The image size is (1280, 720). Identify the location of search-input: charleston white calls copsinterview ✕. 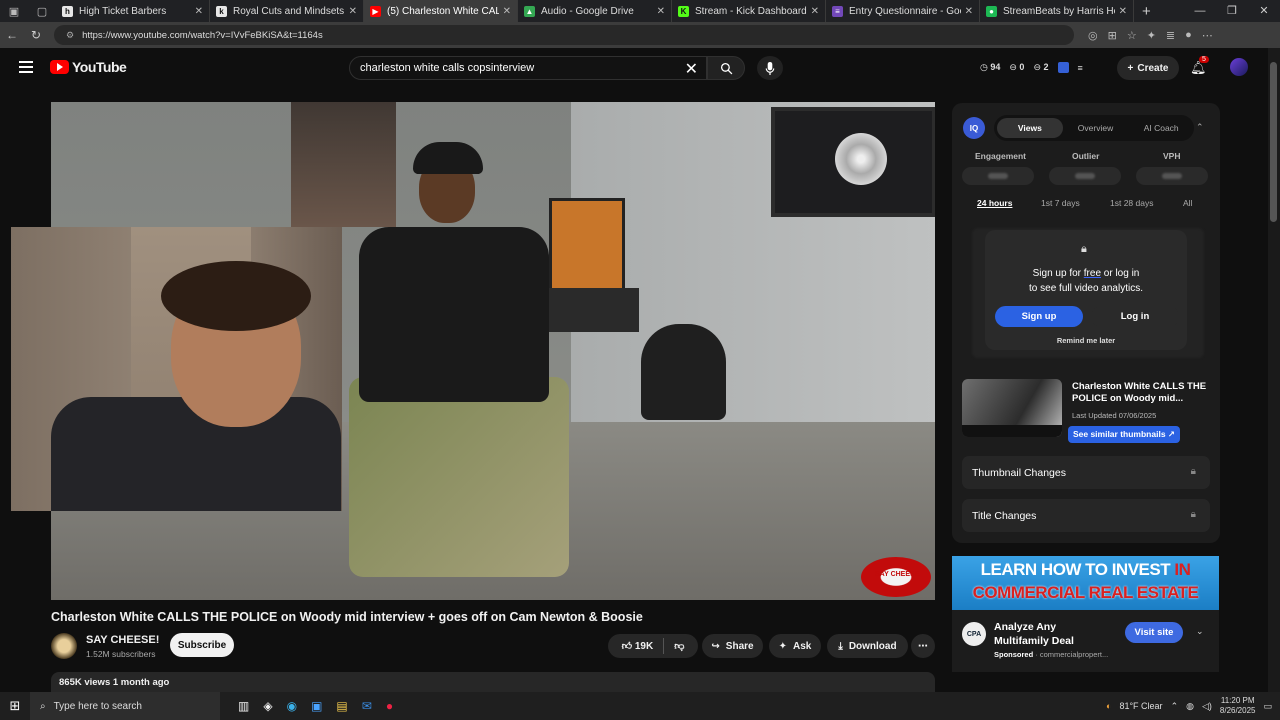
(528, 68).